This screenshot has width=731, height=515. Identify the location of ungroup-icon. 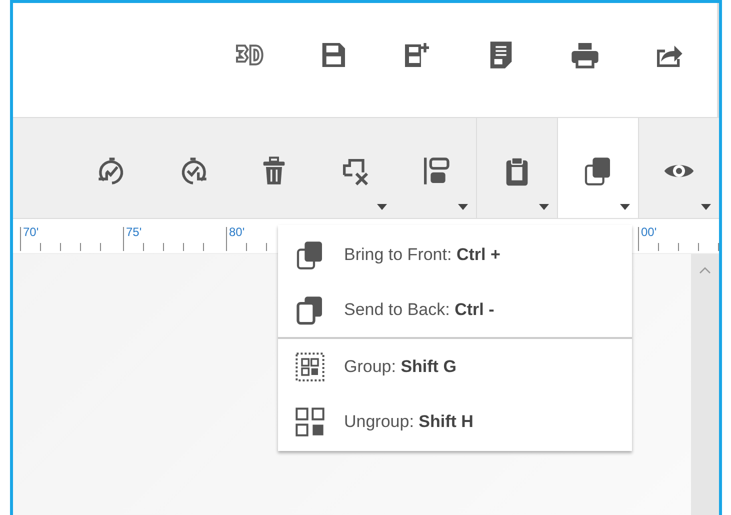
(310, 422).